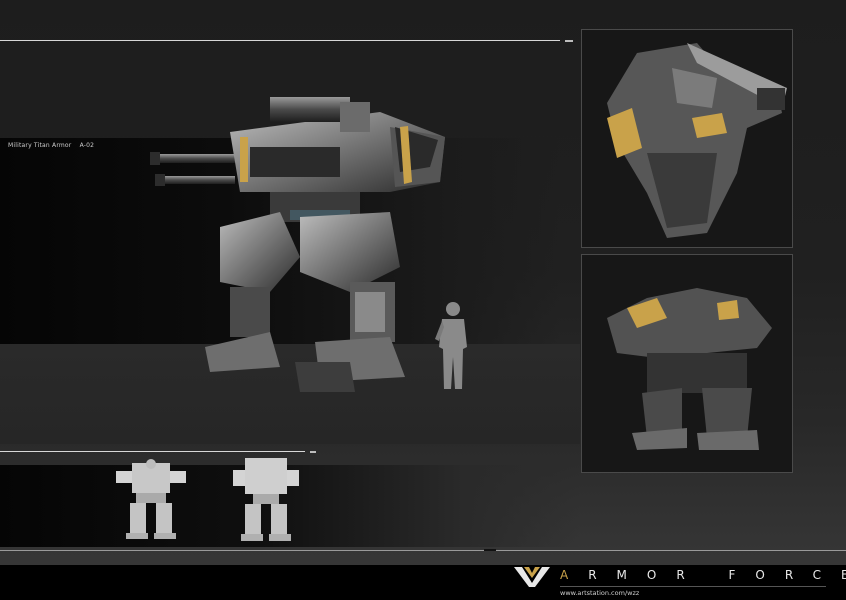 The image size is (846, 600). I want to click on model-code: A-02, so click(87, 145).